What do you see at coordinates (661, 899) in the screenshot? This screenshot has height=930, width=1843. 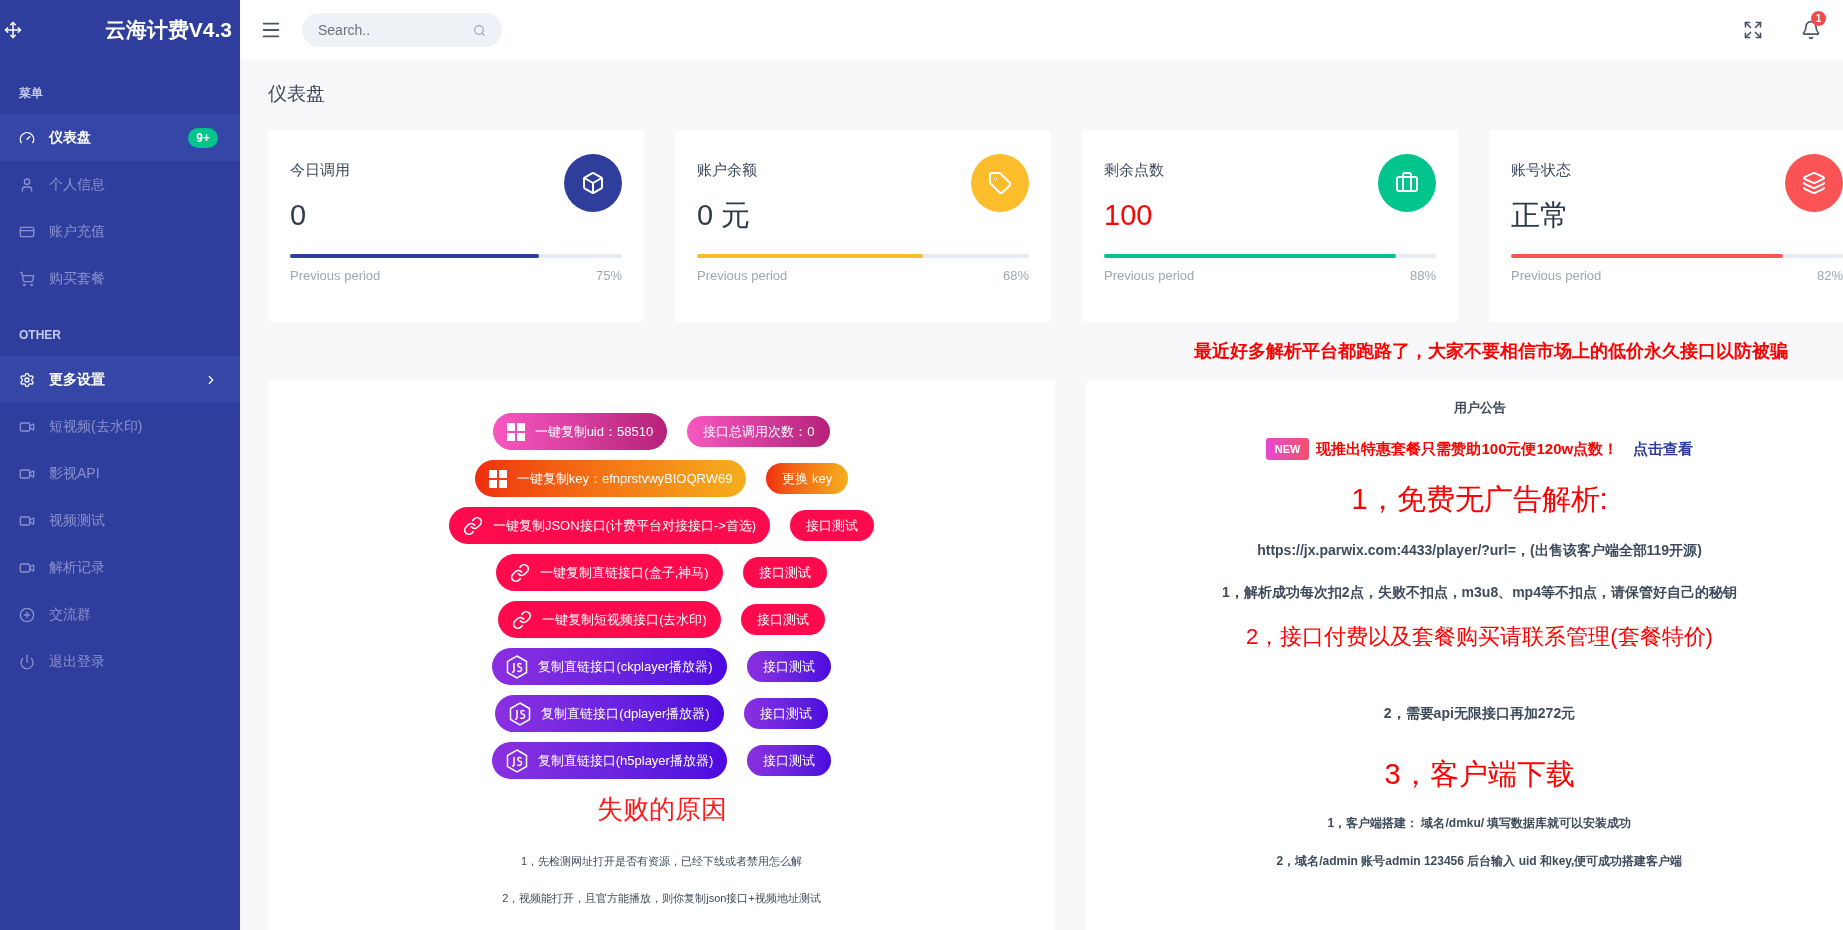 I see `failure-reason: 2，视频能打开，且官方能播放，则你复制json接口+视频地址测试` at bounding box center [661, 899].